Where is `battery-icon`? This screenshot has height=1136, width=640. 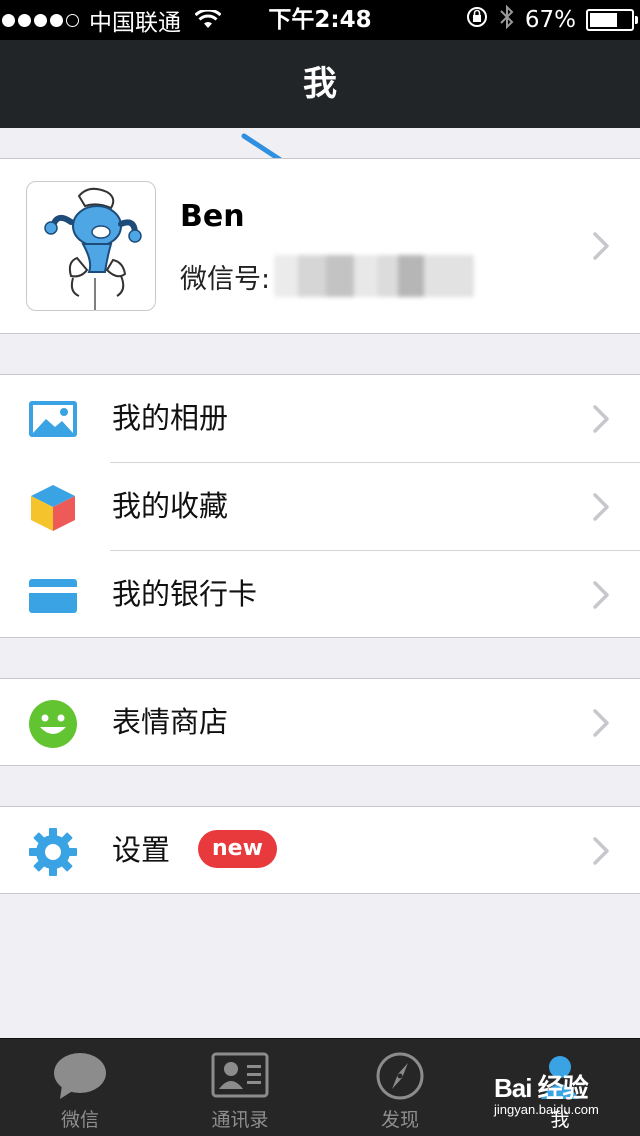
battery-icon is located at coordinates (612, 20).